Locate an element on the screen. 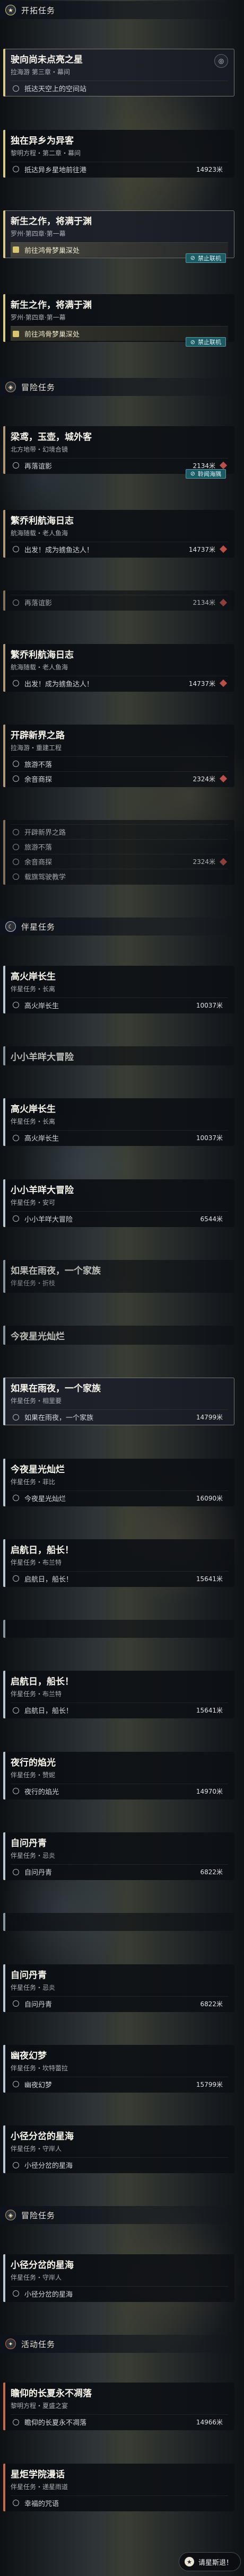 Image resolution: width=244 pixels, height=2576 pixels. quest-title: 驶向尚未点亮之星 is located at coordinates (47, 60).